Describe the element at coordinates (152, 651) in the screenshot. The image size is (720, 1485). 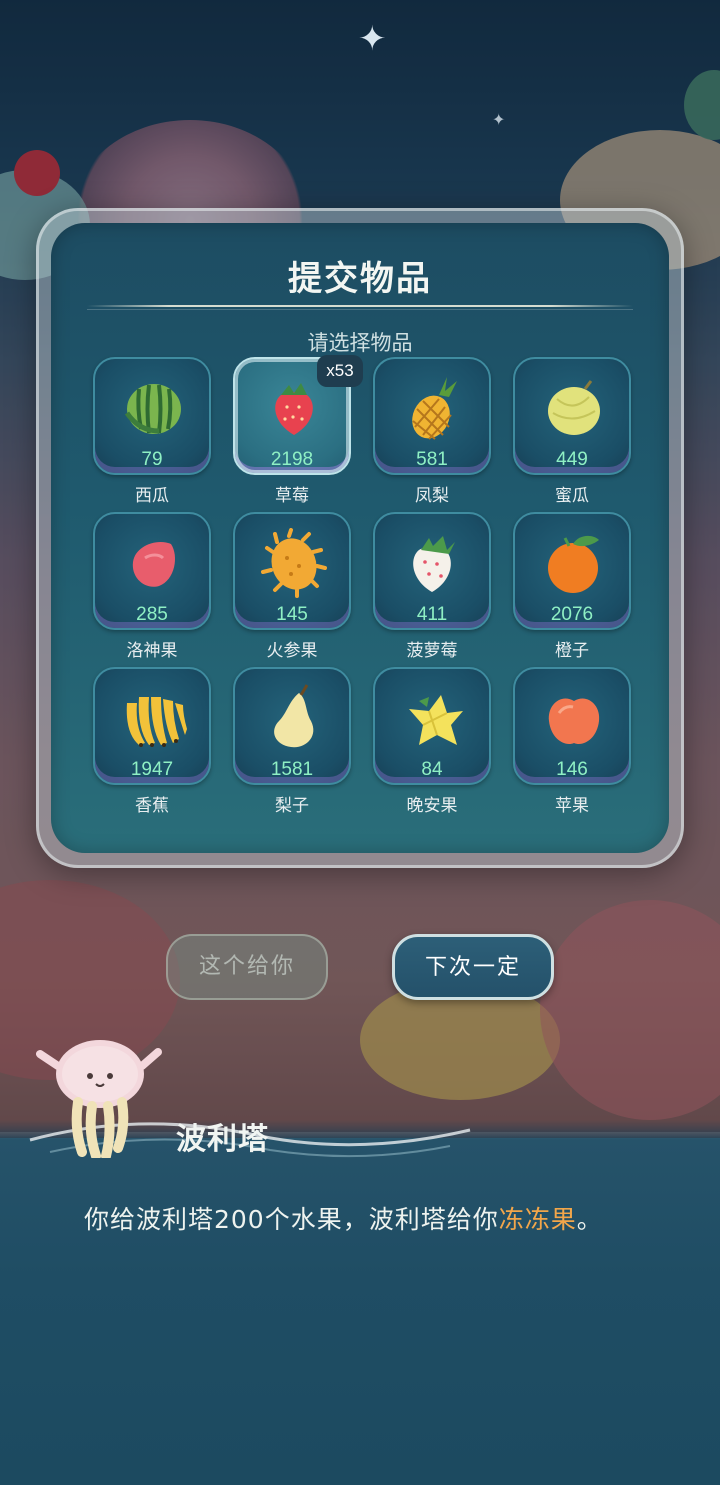
I see `item-name: 洛神果` at that location.